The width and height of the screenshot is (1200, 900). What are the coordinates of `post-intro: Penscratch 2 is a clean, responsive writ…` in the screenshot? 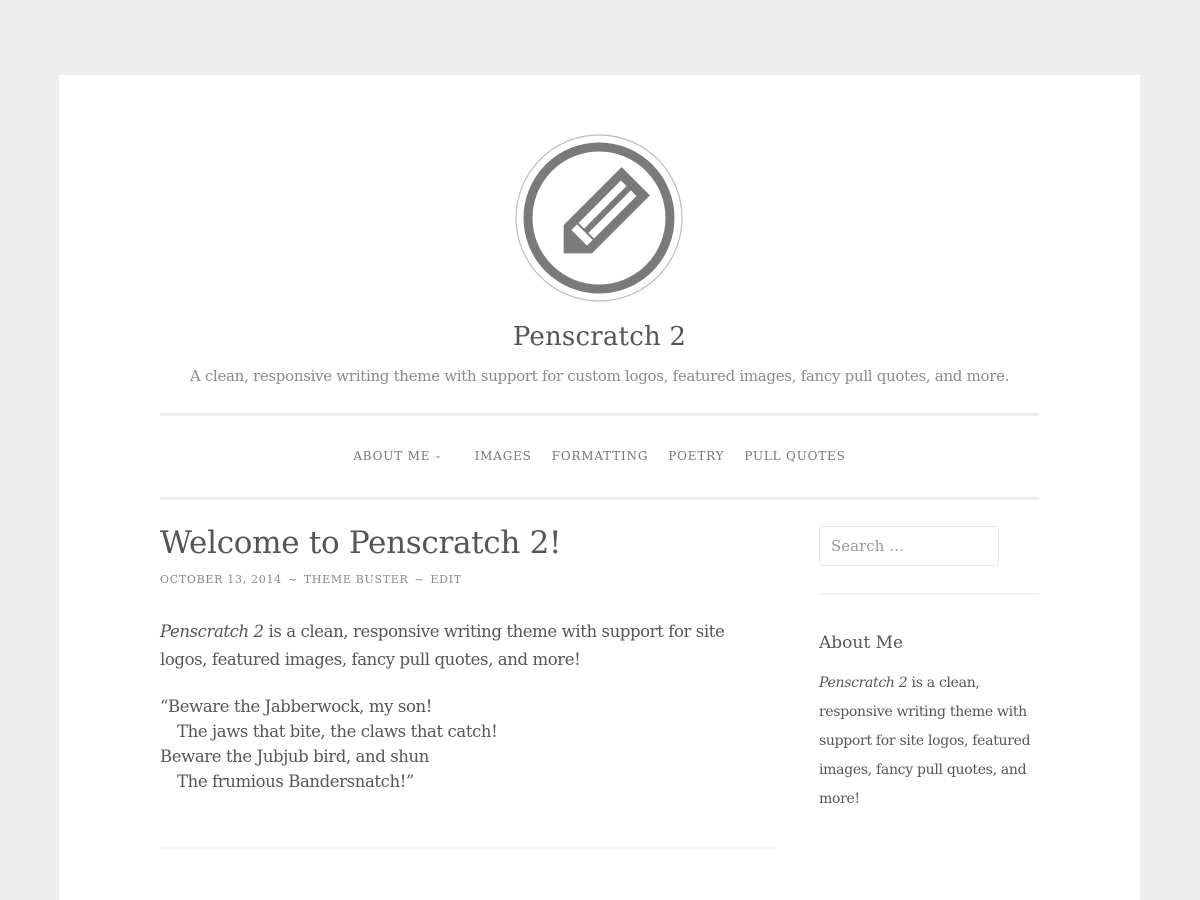 It's located at (467, 646).